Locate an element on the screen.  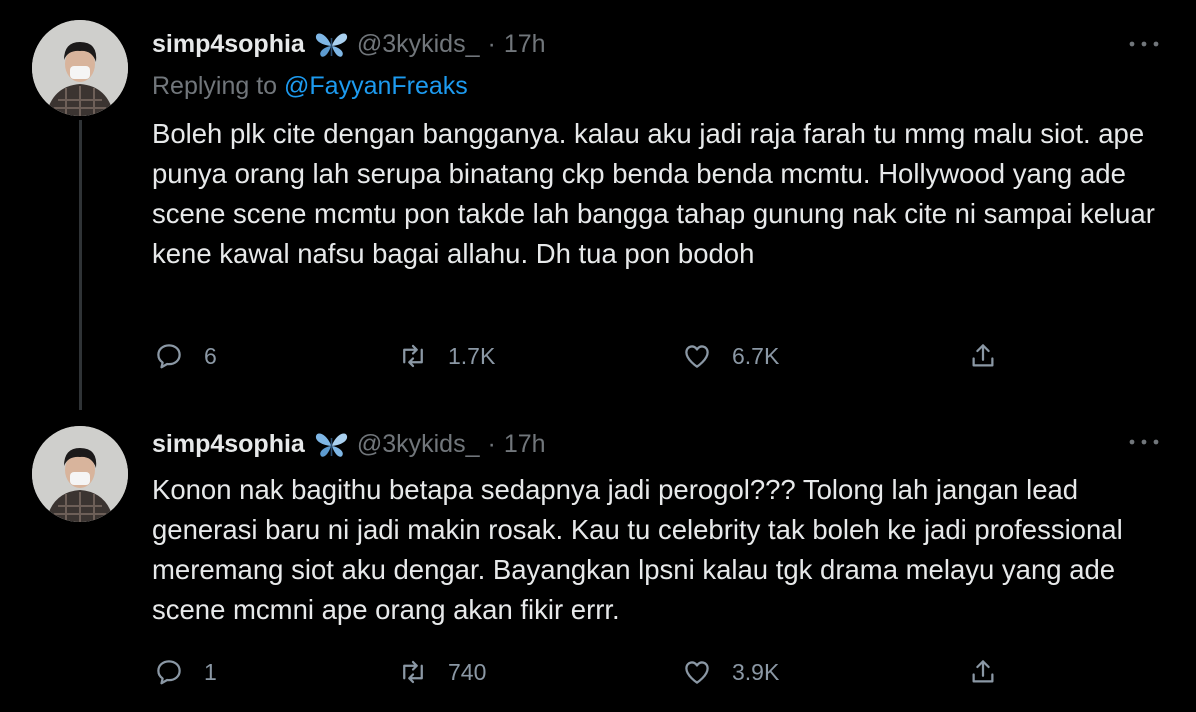
reply-button: 1 is located at coordinates (185, 672).